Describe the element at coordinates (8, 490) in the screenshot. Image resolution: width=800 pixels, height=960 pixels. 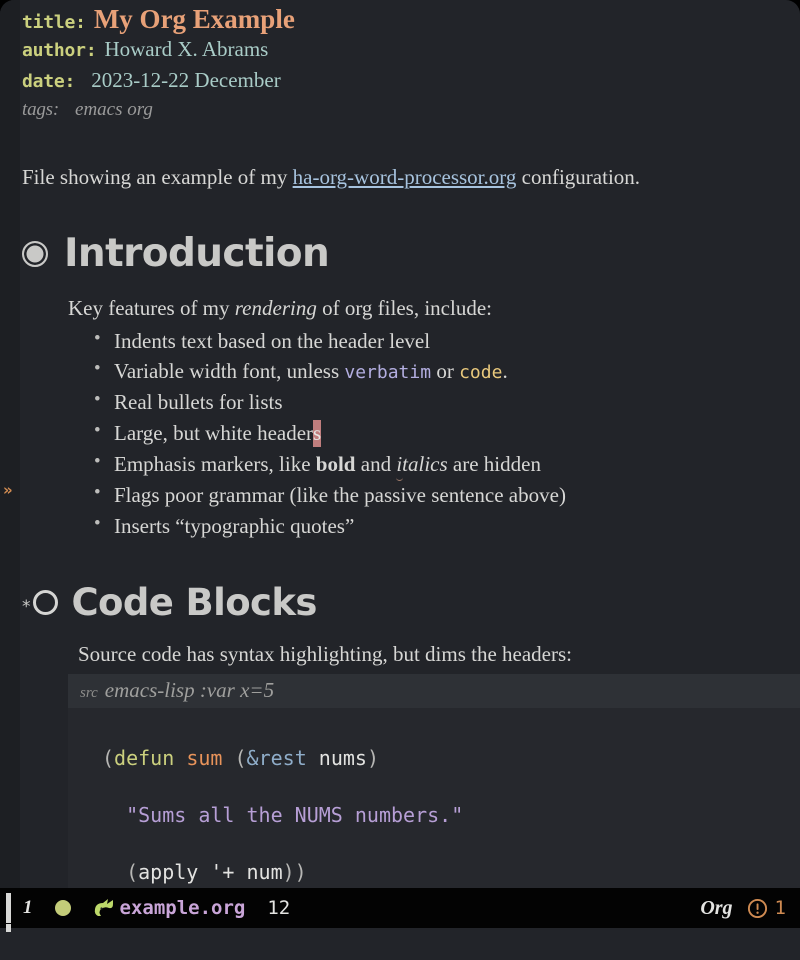
I see `fringe-overflow-marker-icon: »` at that location.